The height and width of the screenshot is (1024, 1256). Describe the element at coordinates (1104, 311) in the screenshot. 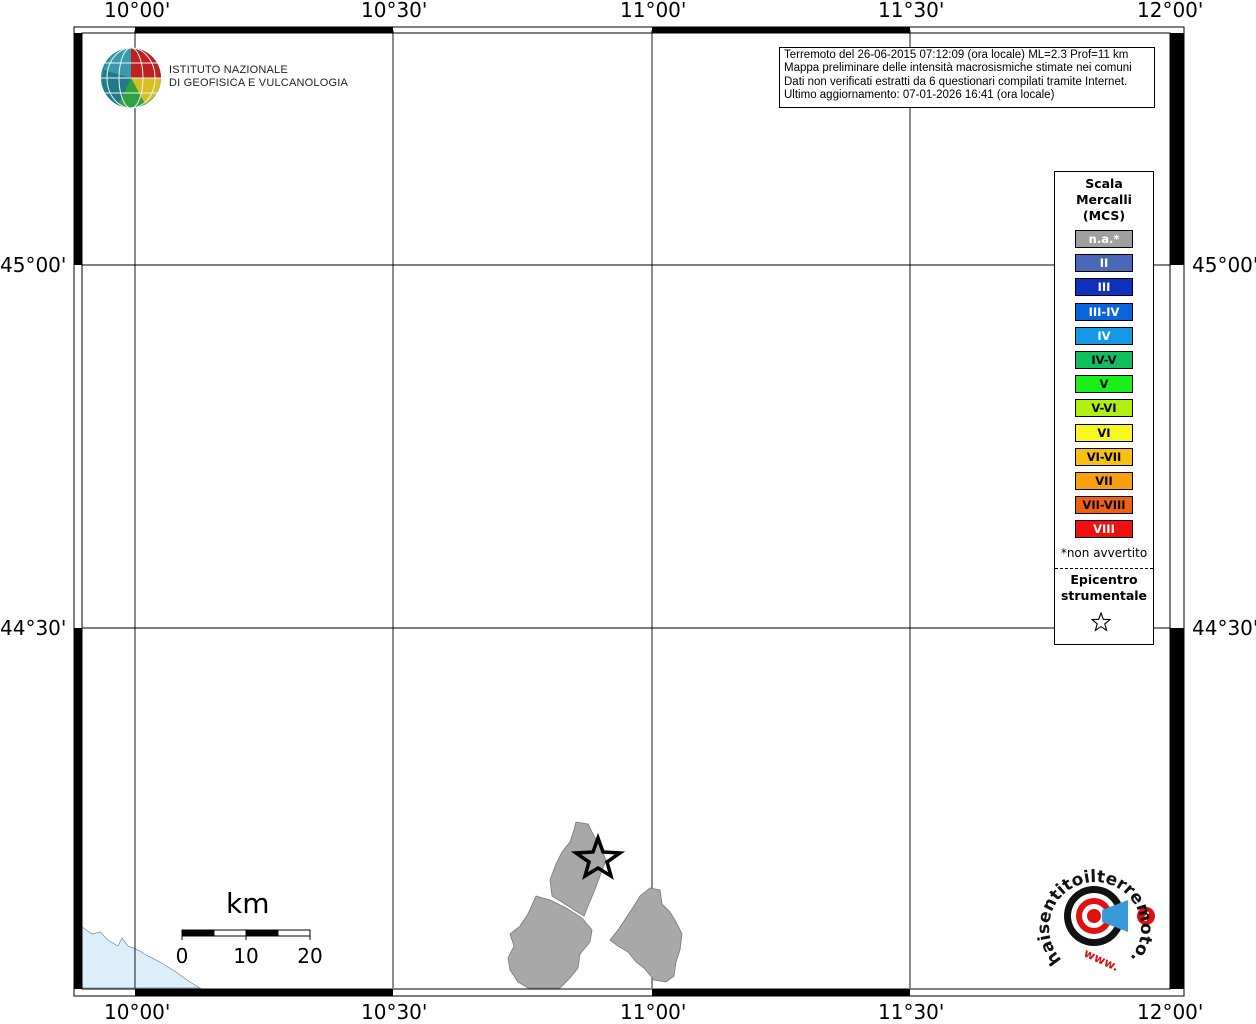

I see `legend-swatch: III-IV` at that location.